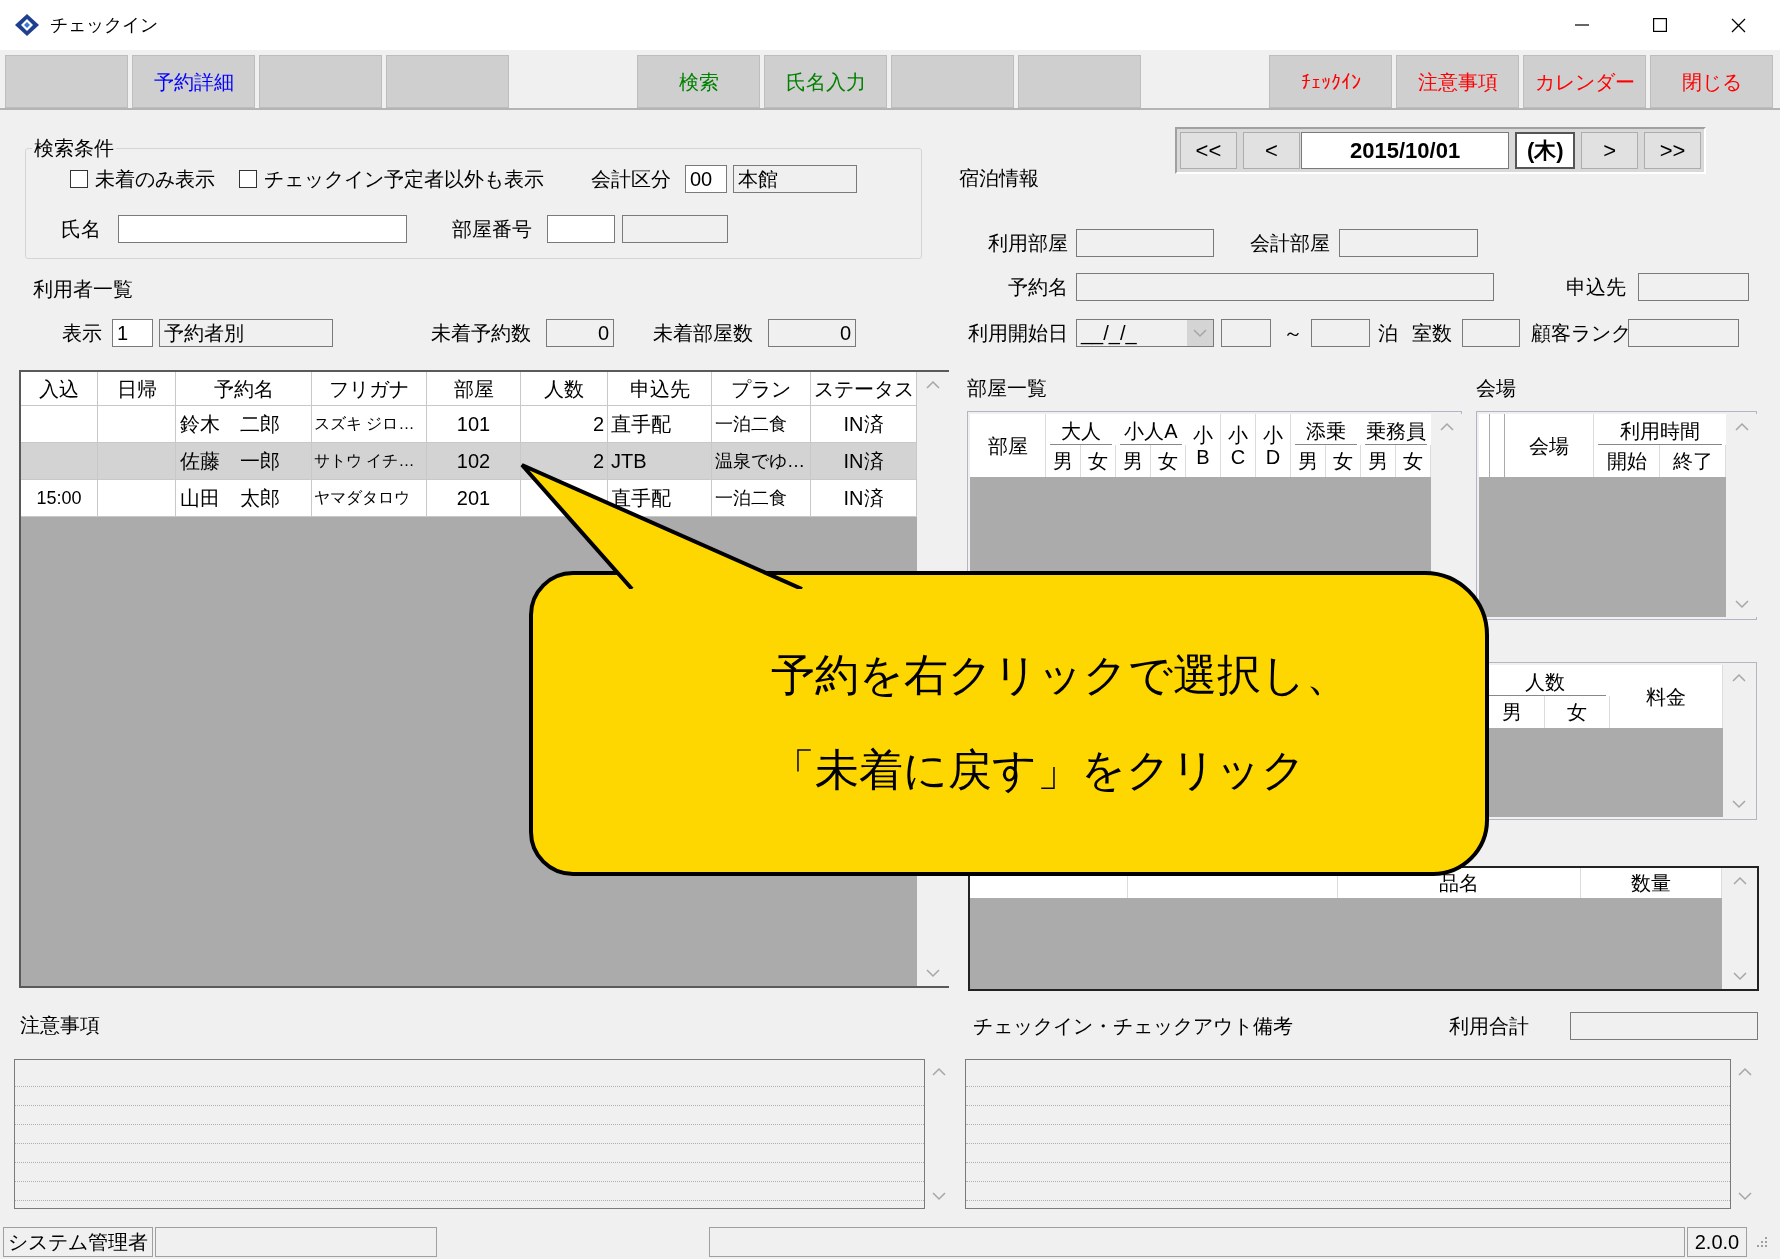  What do you see at coordinates (999, 178) in the screenshot?
I see `section-title: 宿泊情報` at bounding box center [999, 178].